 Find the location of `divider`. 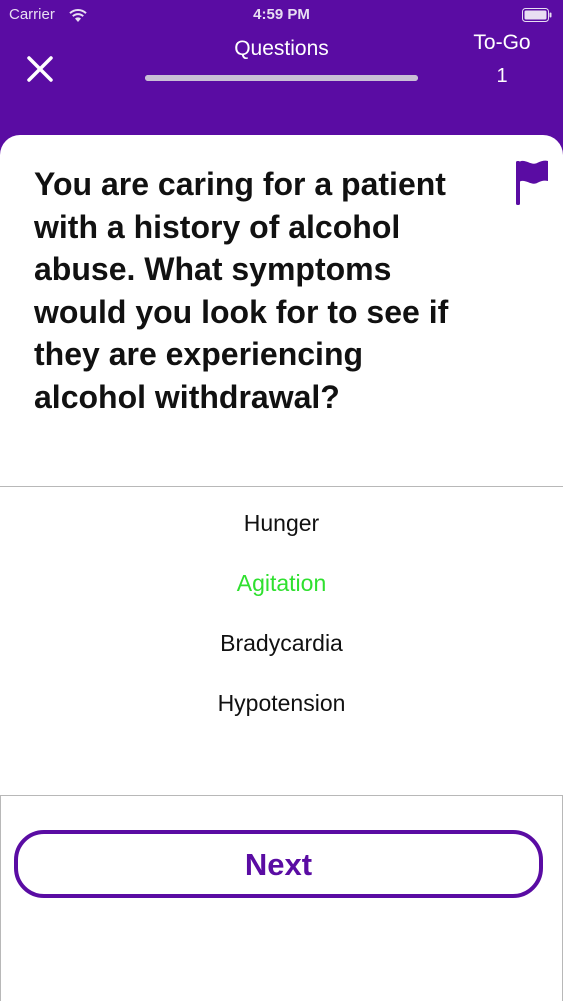

divider is located at coordinates (281, 486).